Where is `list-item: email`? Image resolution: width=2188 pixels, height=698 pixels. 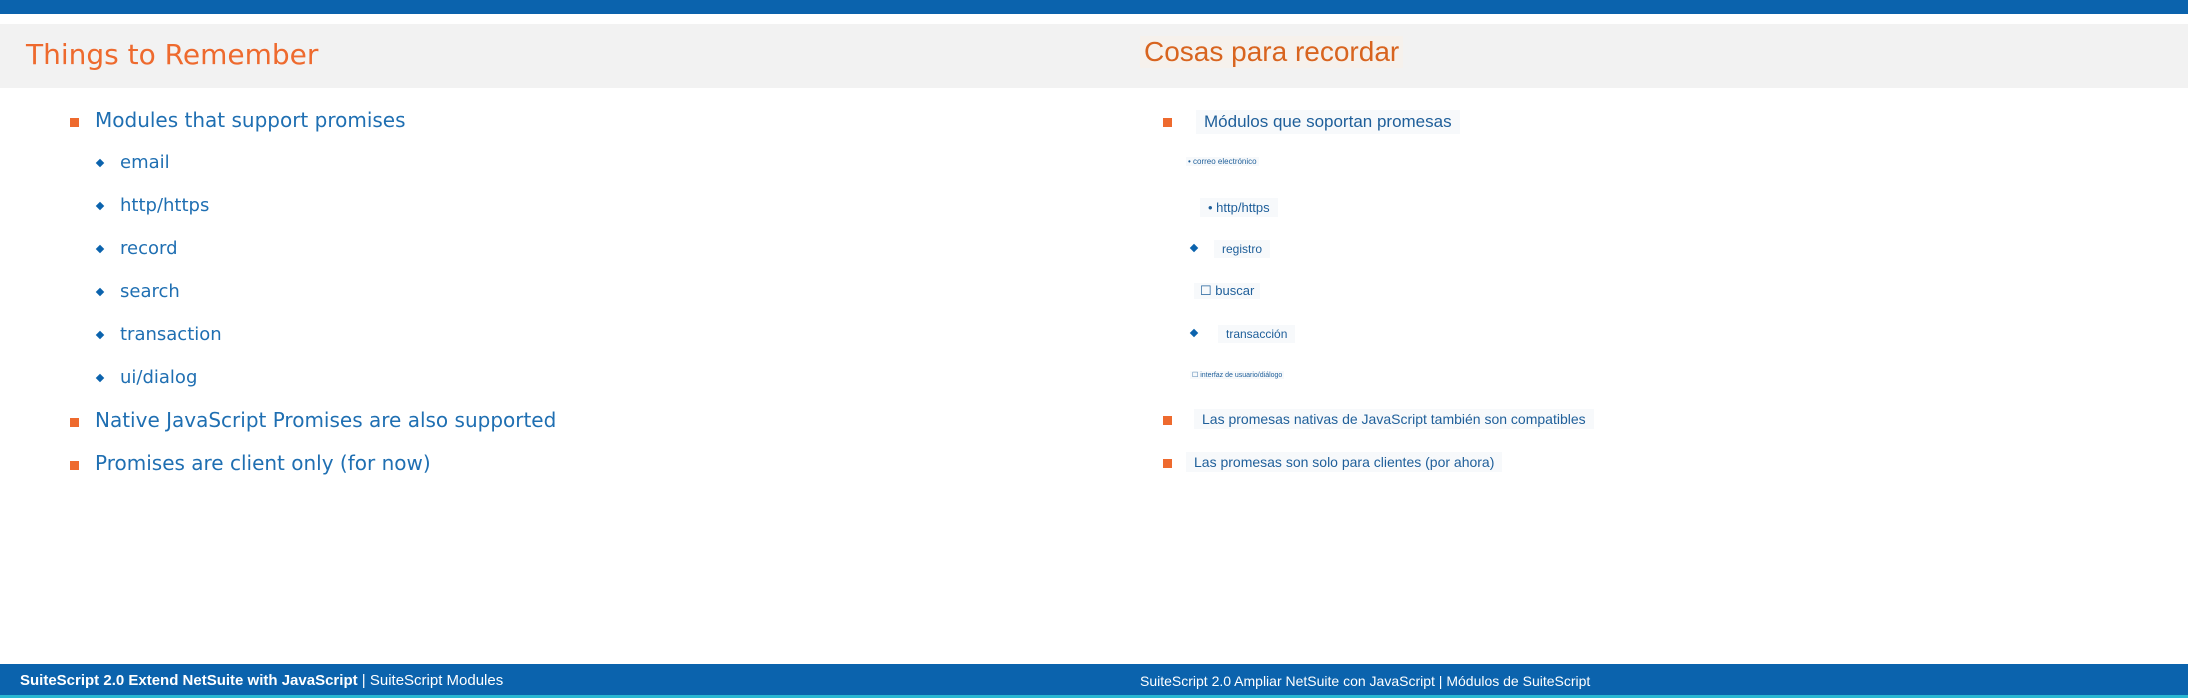
list-item: email is located at coordinates (145, 162).